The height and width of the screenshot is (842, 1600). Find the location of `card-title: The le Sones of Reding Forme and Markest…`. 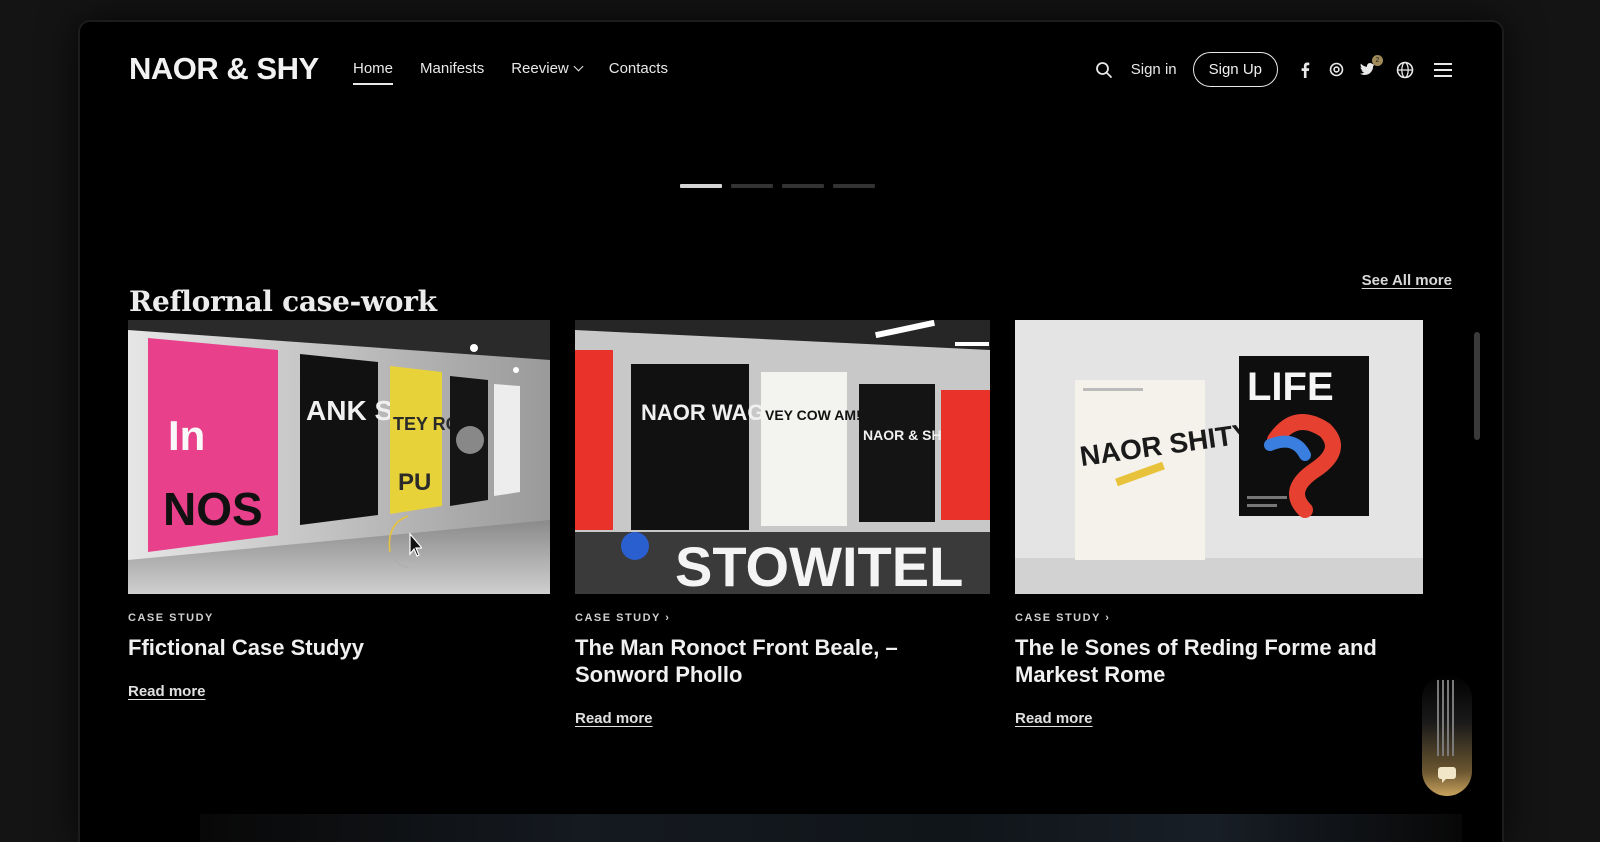

card-title: The le Sones of Reding Forme and Markest… is located at coordinates (1219, 661).